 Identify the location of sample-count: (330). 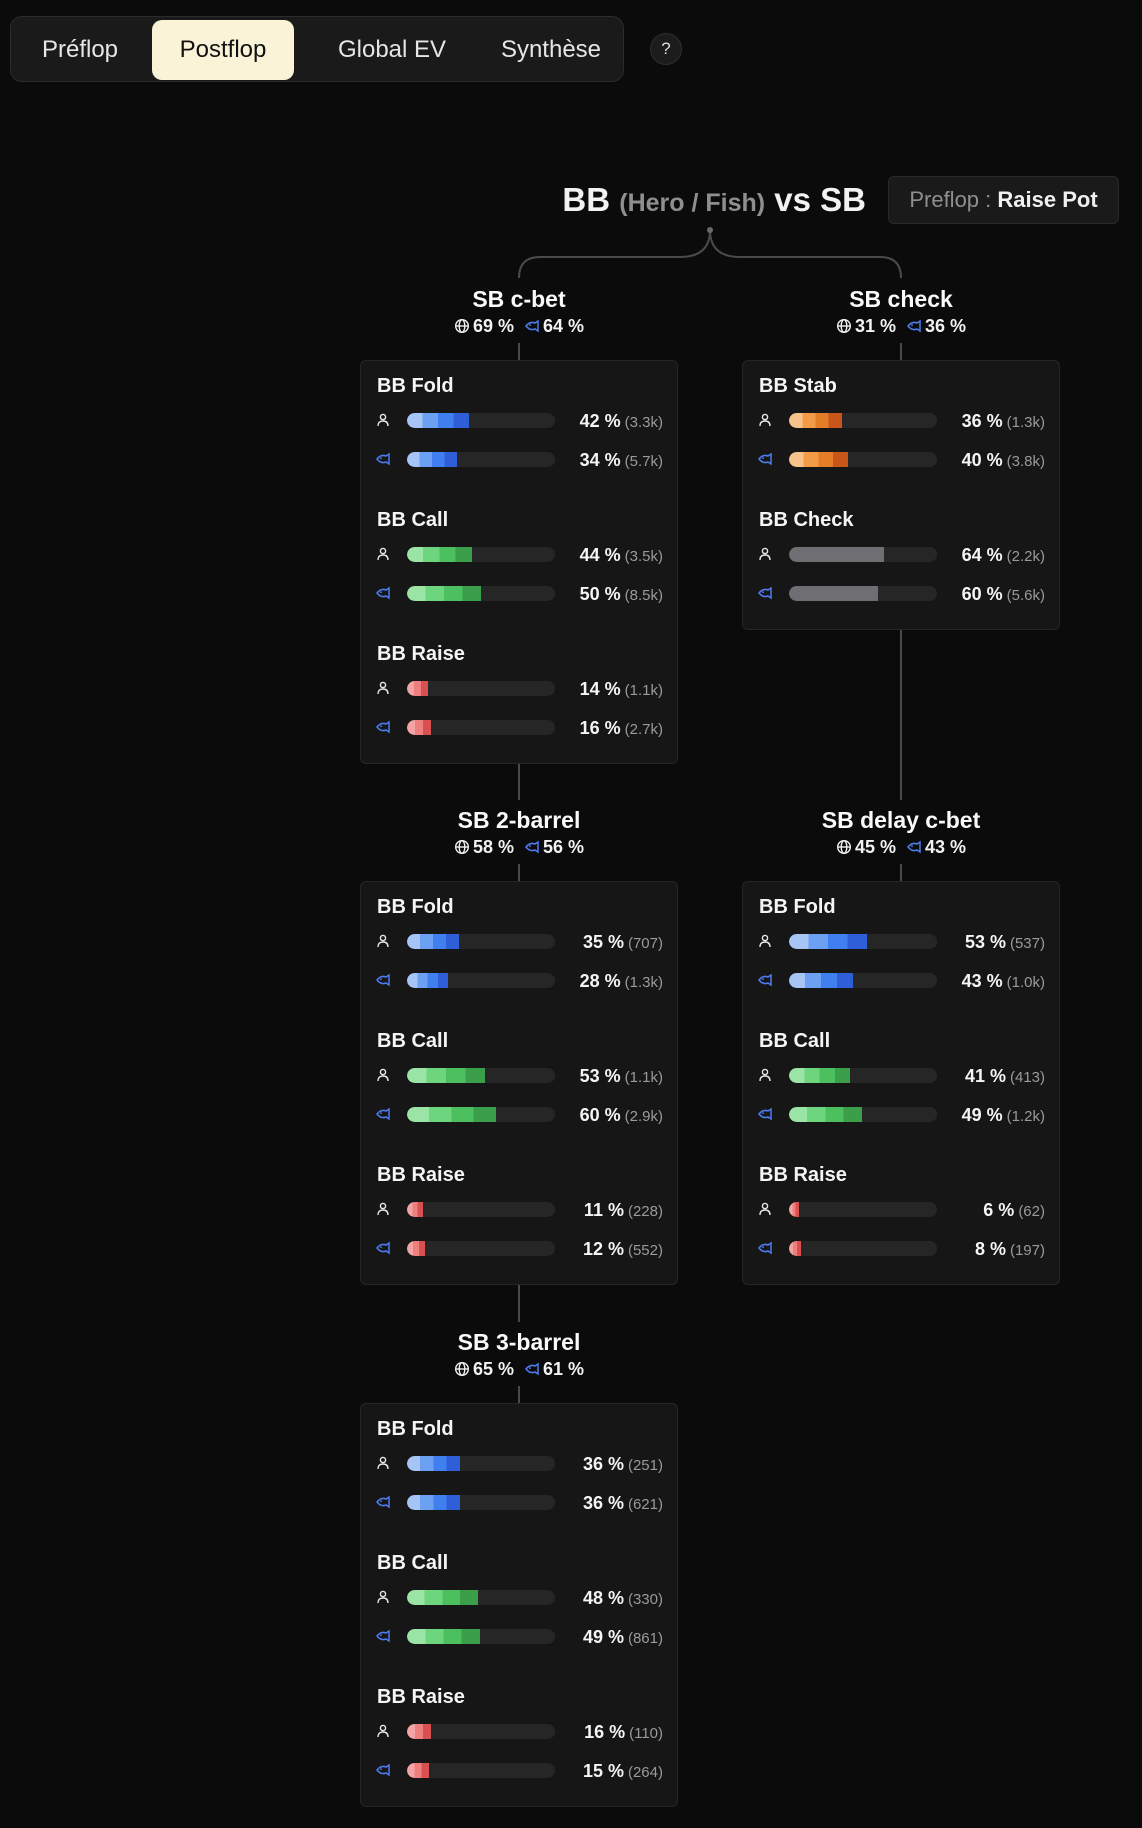
(645, 1599).